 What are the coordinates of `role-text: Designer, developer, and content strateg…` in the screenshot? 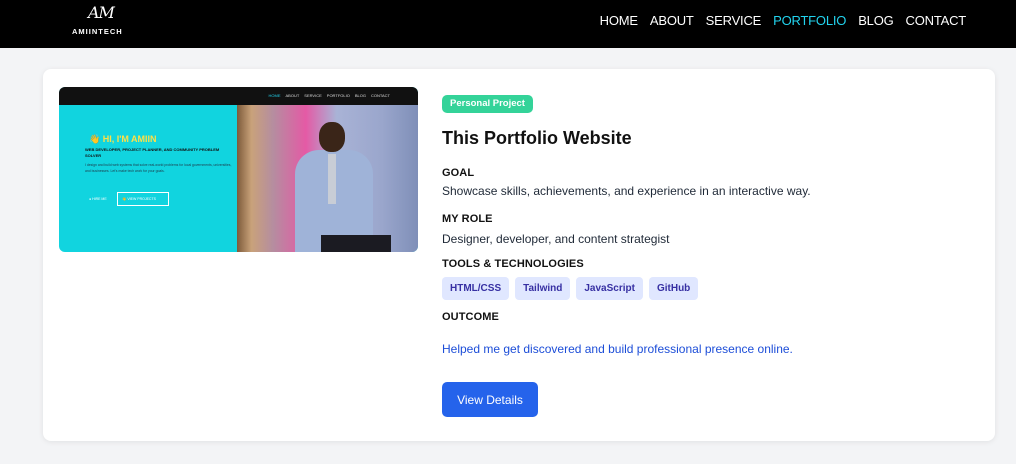 It's located at (556, 239).